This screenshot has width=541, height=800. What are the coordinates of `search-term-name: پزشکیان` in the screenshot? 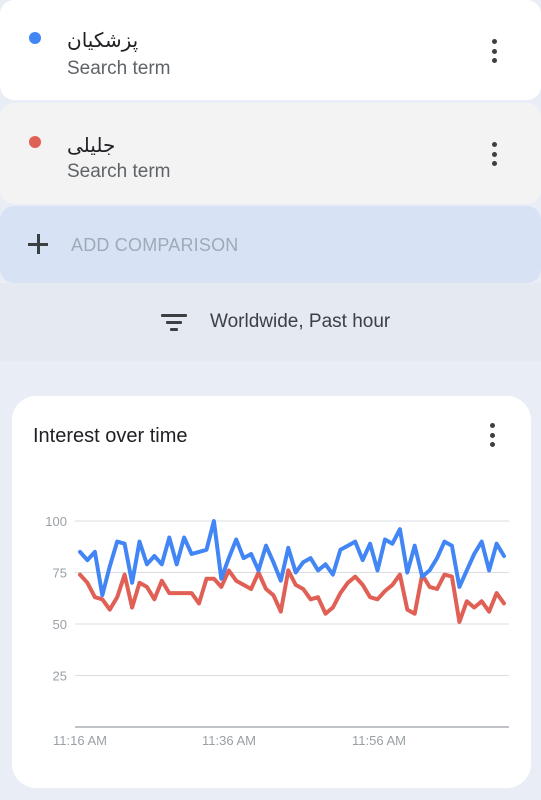 It's located at (103, 40).